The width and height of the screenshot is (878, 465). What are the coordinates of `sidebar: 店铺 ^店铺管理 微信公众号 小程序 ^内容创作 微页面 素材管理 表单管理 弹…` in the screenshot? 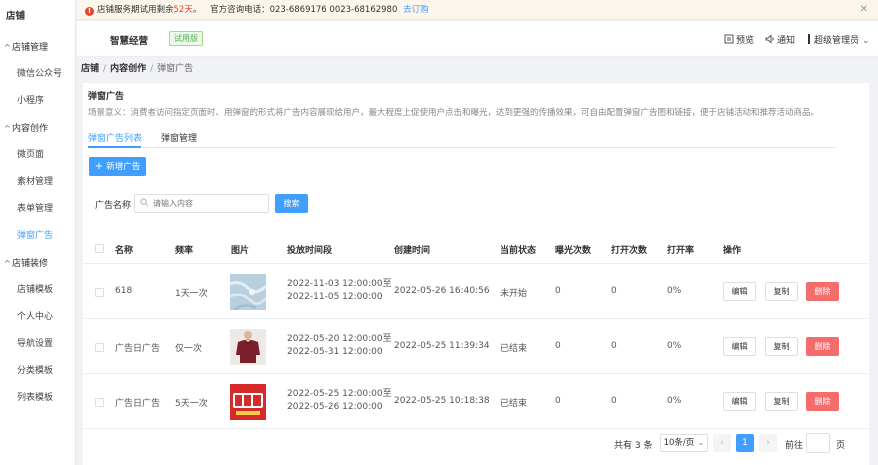 It's located at (38, 232).